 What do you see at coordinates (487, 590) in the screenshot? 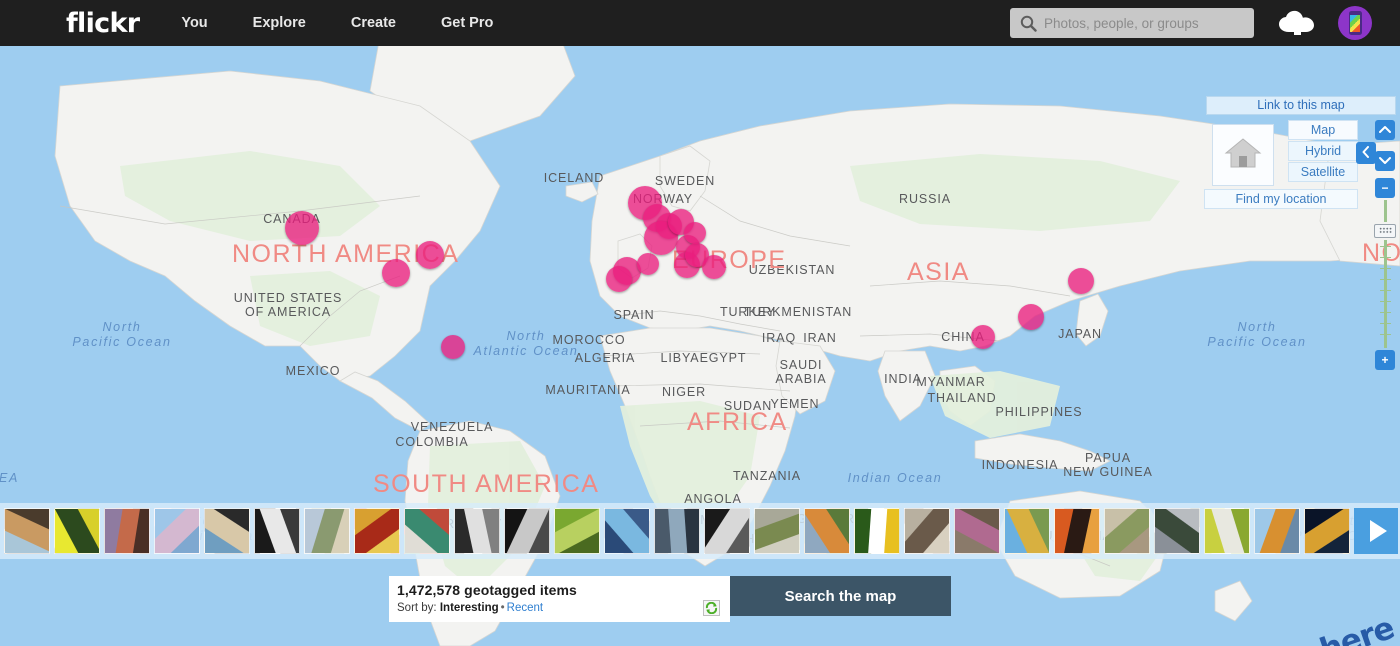
I see `geotagged-count: 1,472,578 geotagged items` at bounding box center [487, 590].